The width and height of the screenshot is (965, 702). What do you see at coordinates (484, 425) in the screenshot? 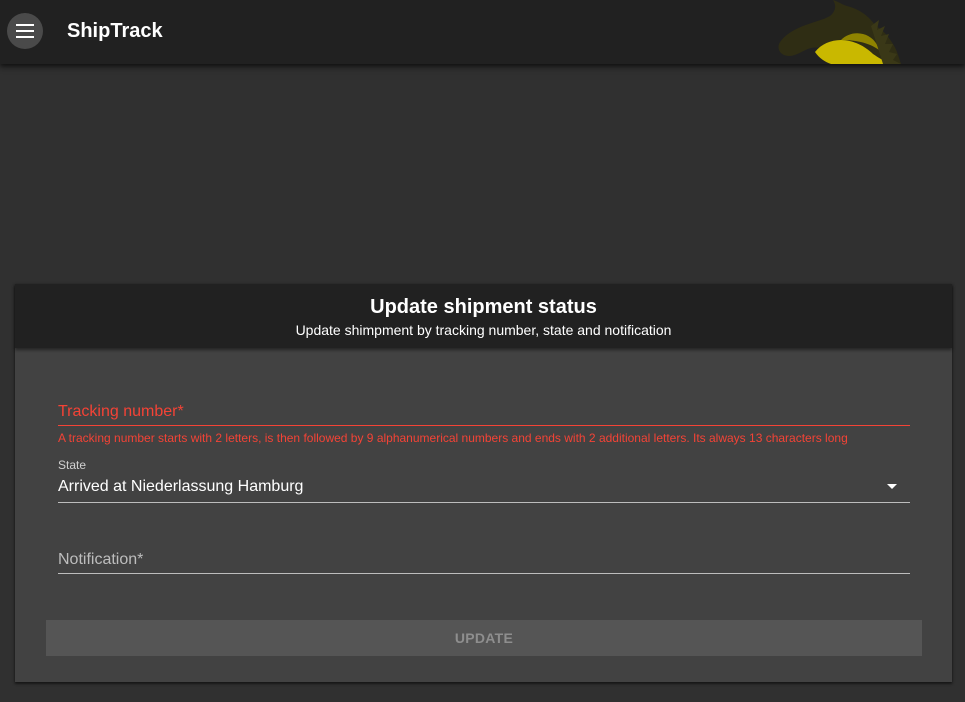
I see `tracking-number-underline` at bounding box center [484, 425].